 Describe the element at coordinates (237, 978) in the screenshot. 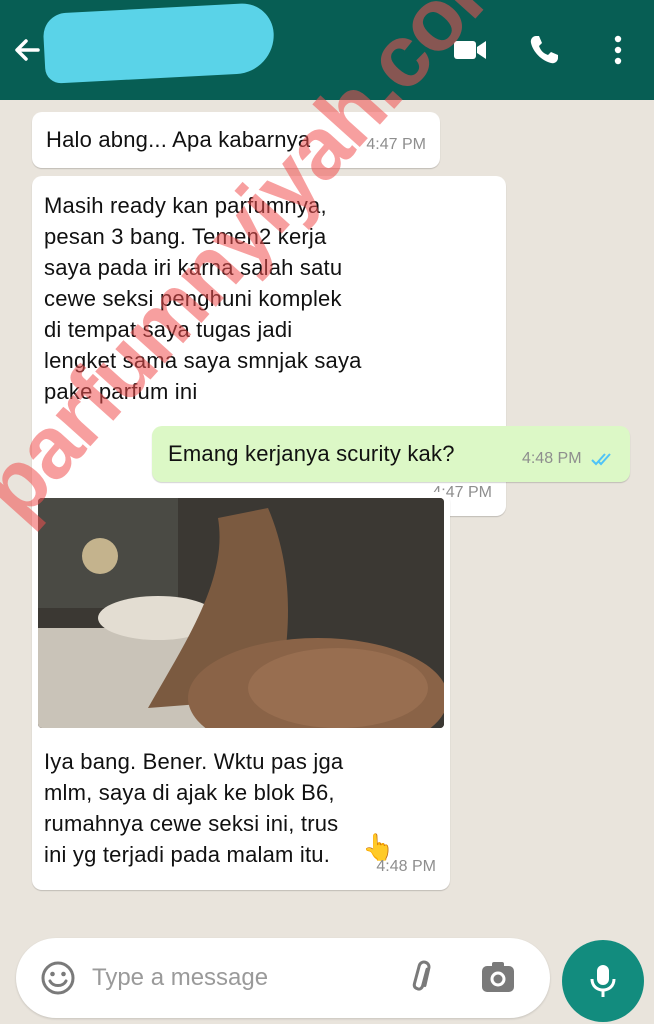

I see `message-input` at that location.